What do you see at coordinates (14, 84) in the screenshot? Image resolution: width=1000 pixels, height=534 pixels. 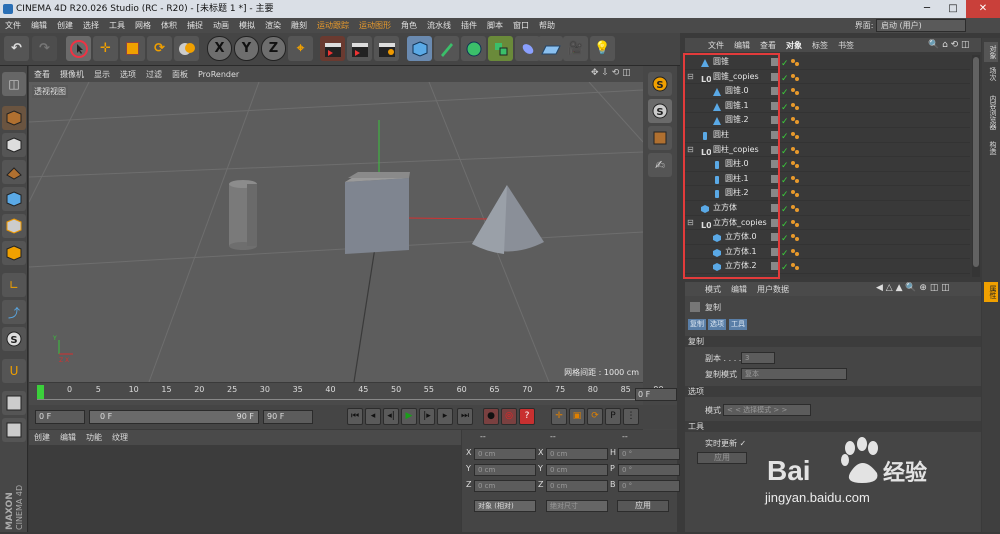 I see `make-editable-button: ◫` at bounding box center [14, 84].